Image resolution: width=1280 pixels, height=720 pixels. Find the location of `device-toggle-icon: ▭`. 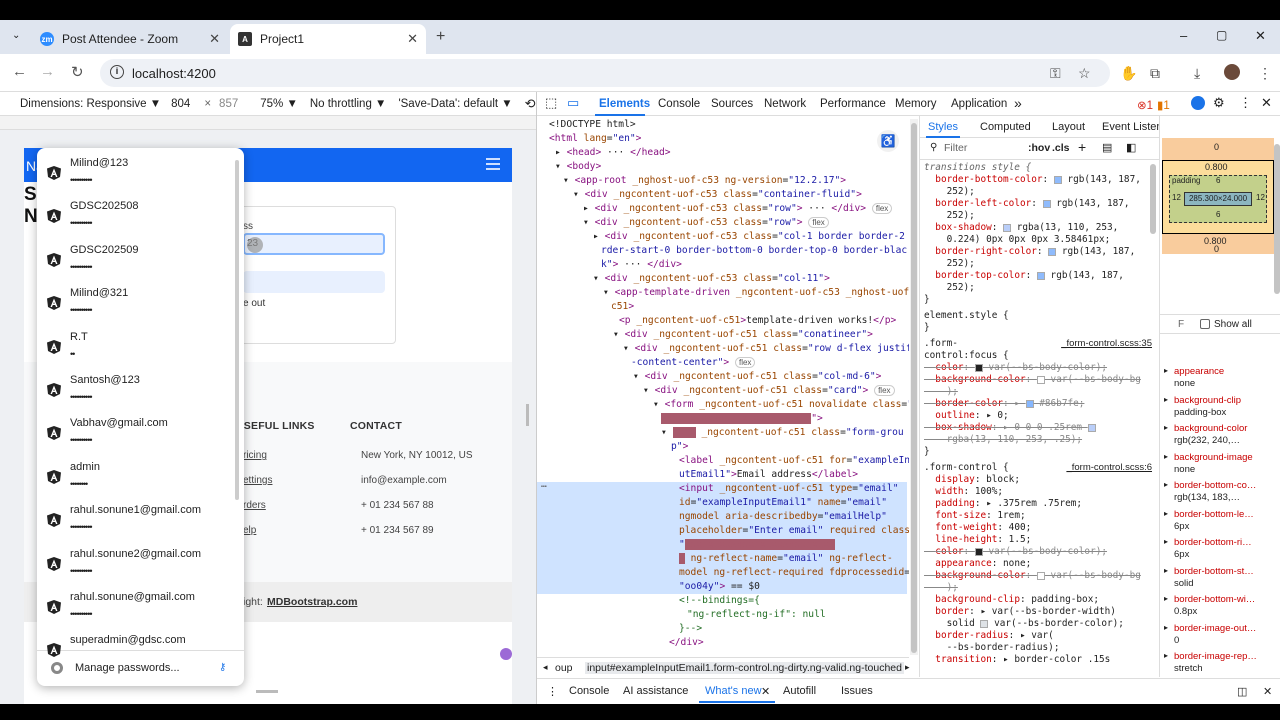

device-toggle-icon: ▭ is located at coordinates (573, 103).